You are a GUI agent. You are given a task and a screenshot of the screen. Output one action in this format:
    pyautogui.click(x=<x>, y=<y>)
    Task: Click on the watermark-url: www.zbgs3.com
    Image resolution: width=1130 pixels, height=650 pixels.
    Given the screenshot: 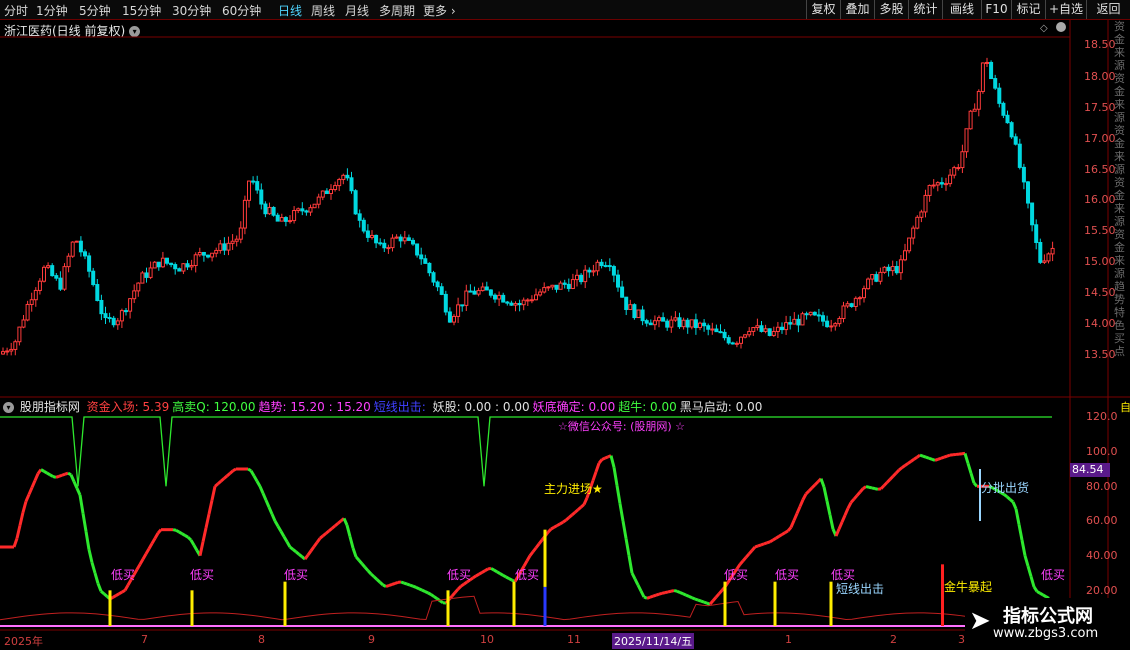 What is the action you would take?
    pyautogui.click(x=1046, y=633)
    